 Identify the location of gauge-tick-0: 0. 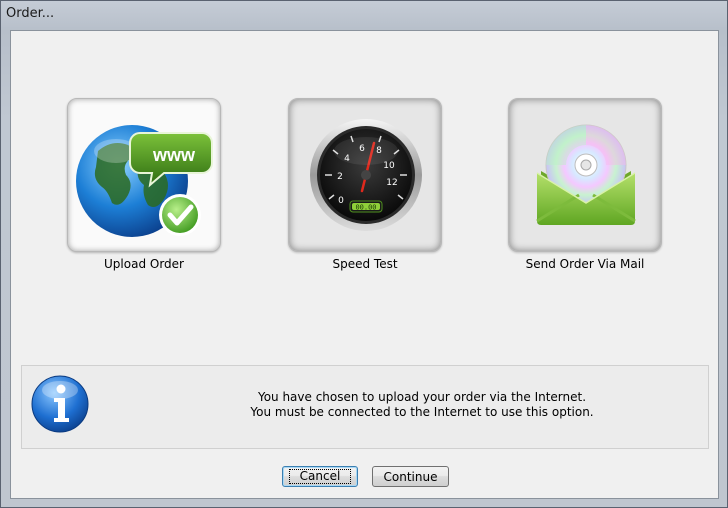
(341, 201).